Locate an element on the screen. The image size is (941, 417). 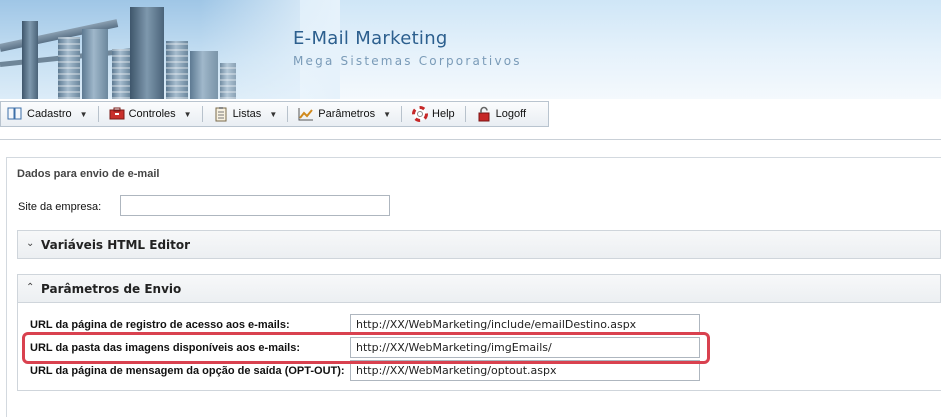
panel-envio-header: ⌃ Parâmetros de Envio is located at coordinates (479, 288).